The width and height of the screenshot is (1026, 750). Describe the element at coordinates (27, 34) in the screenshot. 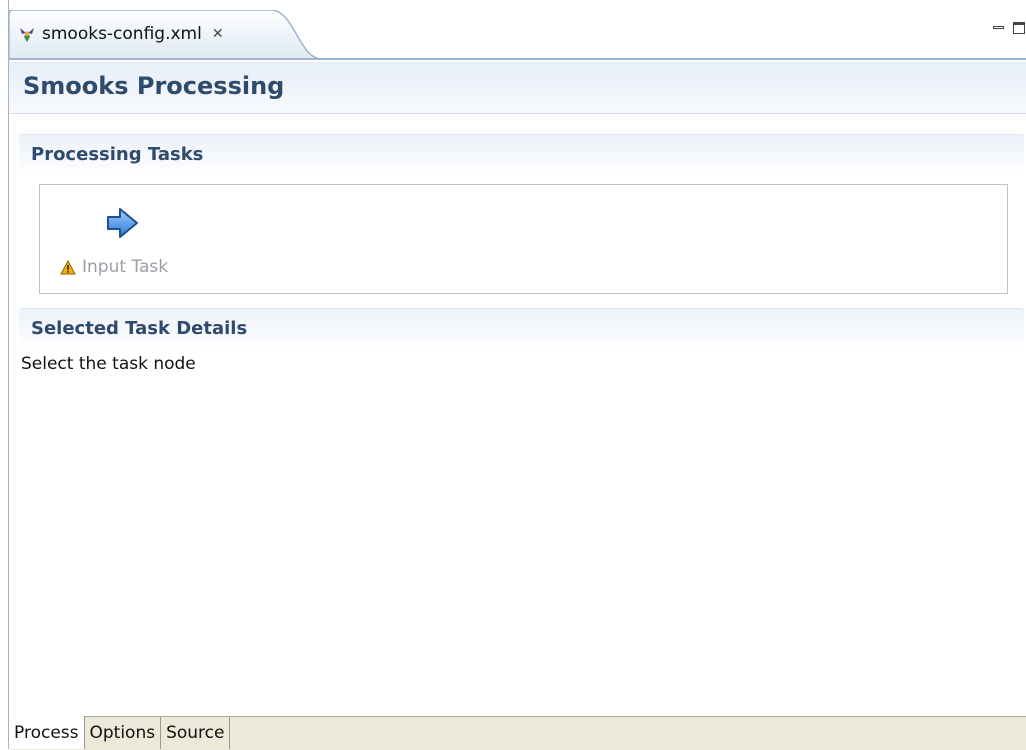

I see `smooks-config-icon` at that location.